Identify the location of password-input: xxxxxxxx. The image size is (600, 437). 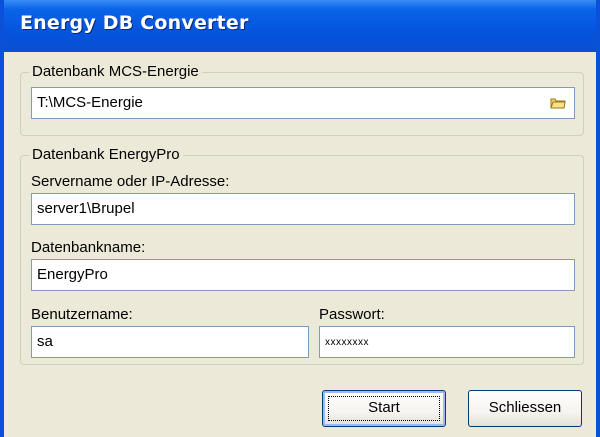
(447, 342).